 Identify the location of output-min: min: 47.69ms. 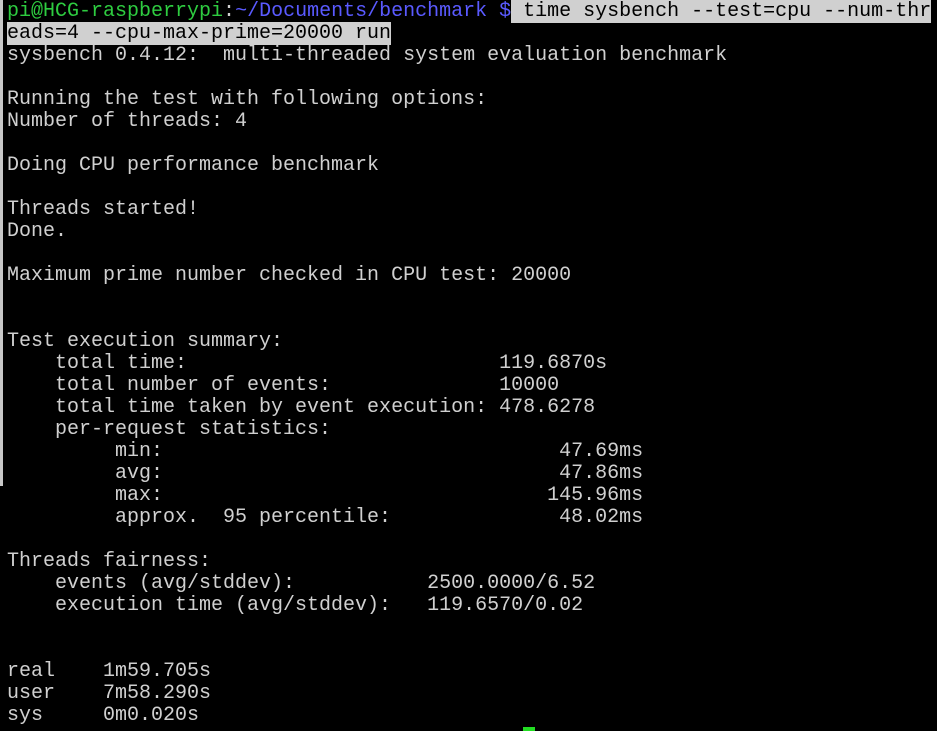
(325, 451).